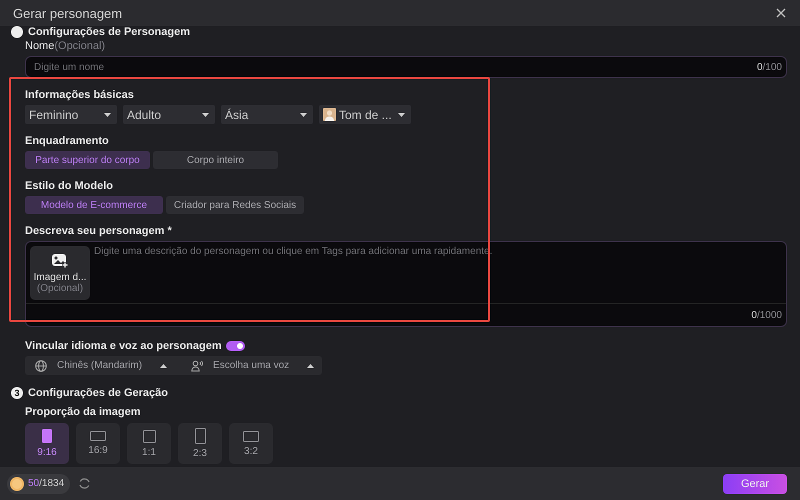 This screenshot has width=800, height=500. Describe the element at coordinates (71, 114) in the screenshot. I see `dropdown: Feminino` at that location.